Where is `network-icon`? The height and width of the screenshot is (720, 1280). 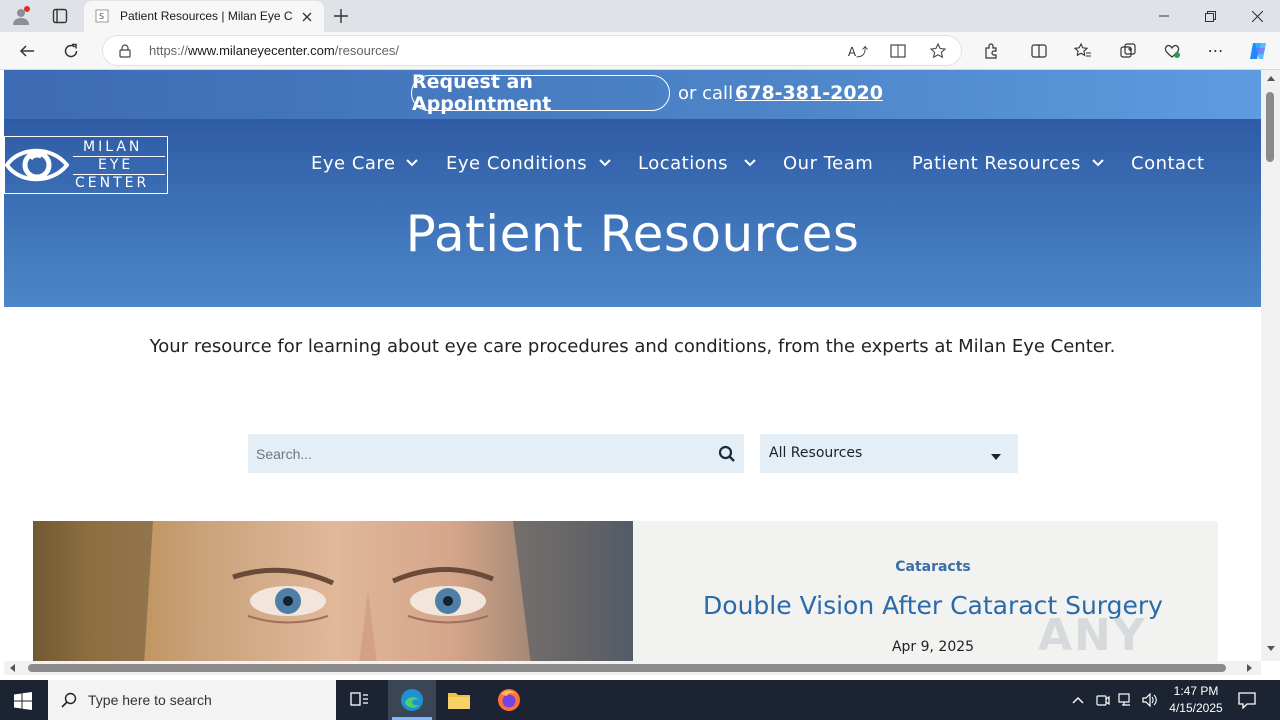 network-icon is located at coordinates (1126, 700).